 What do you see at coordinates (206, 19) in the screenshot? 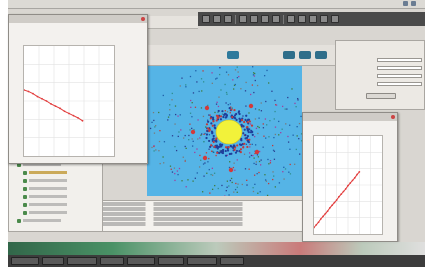
I see `new-icon` at bounding box center [206, 19].